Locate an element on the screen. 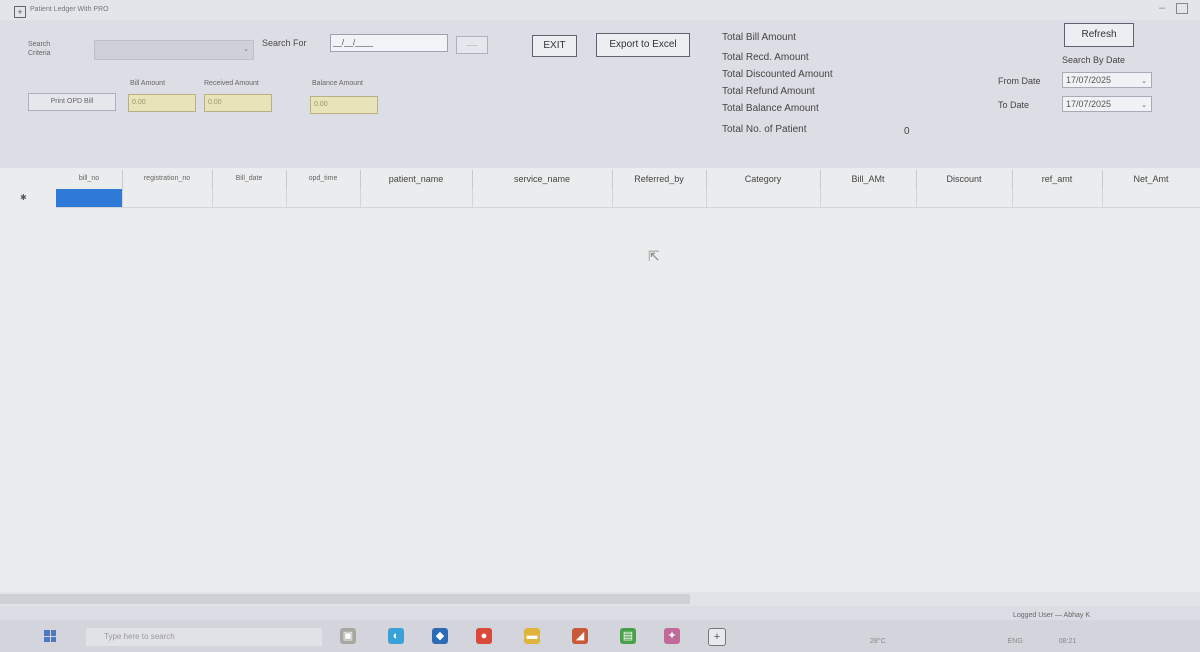  column-header-opd-time: opd_time is located at coordinates (323, 180).